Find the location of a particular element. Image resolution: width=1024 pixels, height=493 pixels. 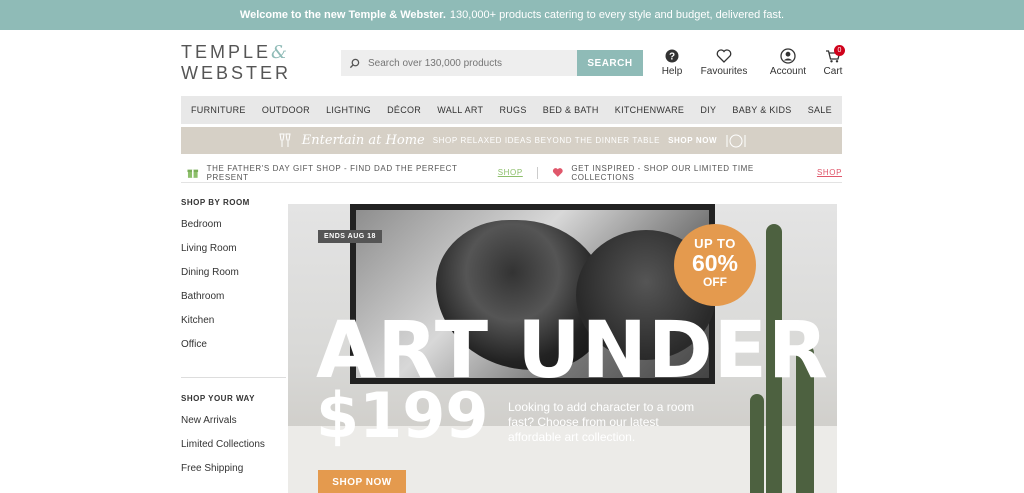

help-icon: ? is located at coordinates (672, 56).